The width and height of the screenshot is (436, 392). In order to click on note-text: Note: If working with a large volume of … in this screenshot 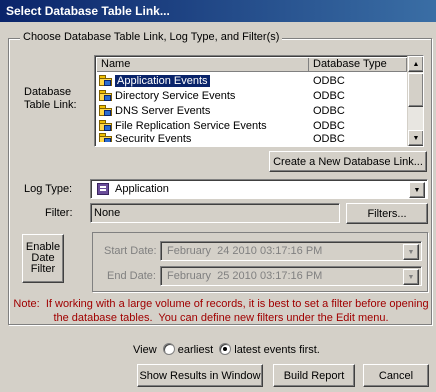, I will do `click(221, 311)`.